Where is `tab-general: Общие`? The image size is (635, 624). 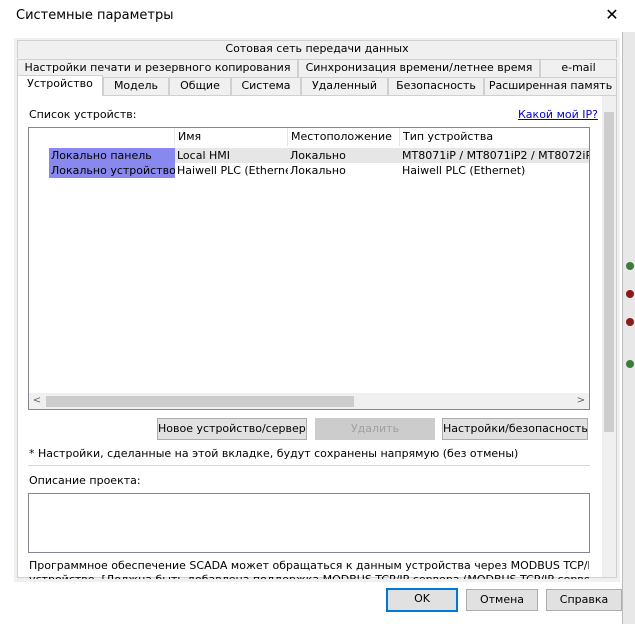 tab-general: Общие is located at coordinates (200, 86).